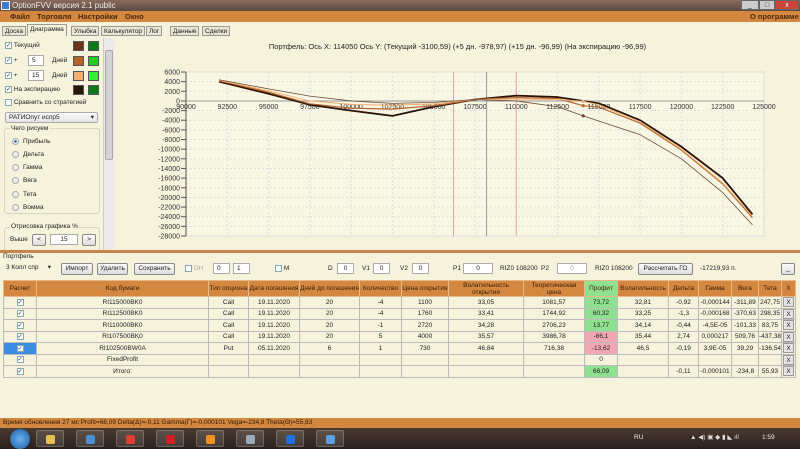 This screenshot has width=800, height=449. Describe the element at coordinates (24, 195) in the screenshot. I see `radio-theta: Тета` at that location.